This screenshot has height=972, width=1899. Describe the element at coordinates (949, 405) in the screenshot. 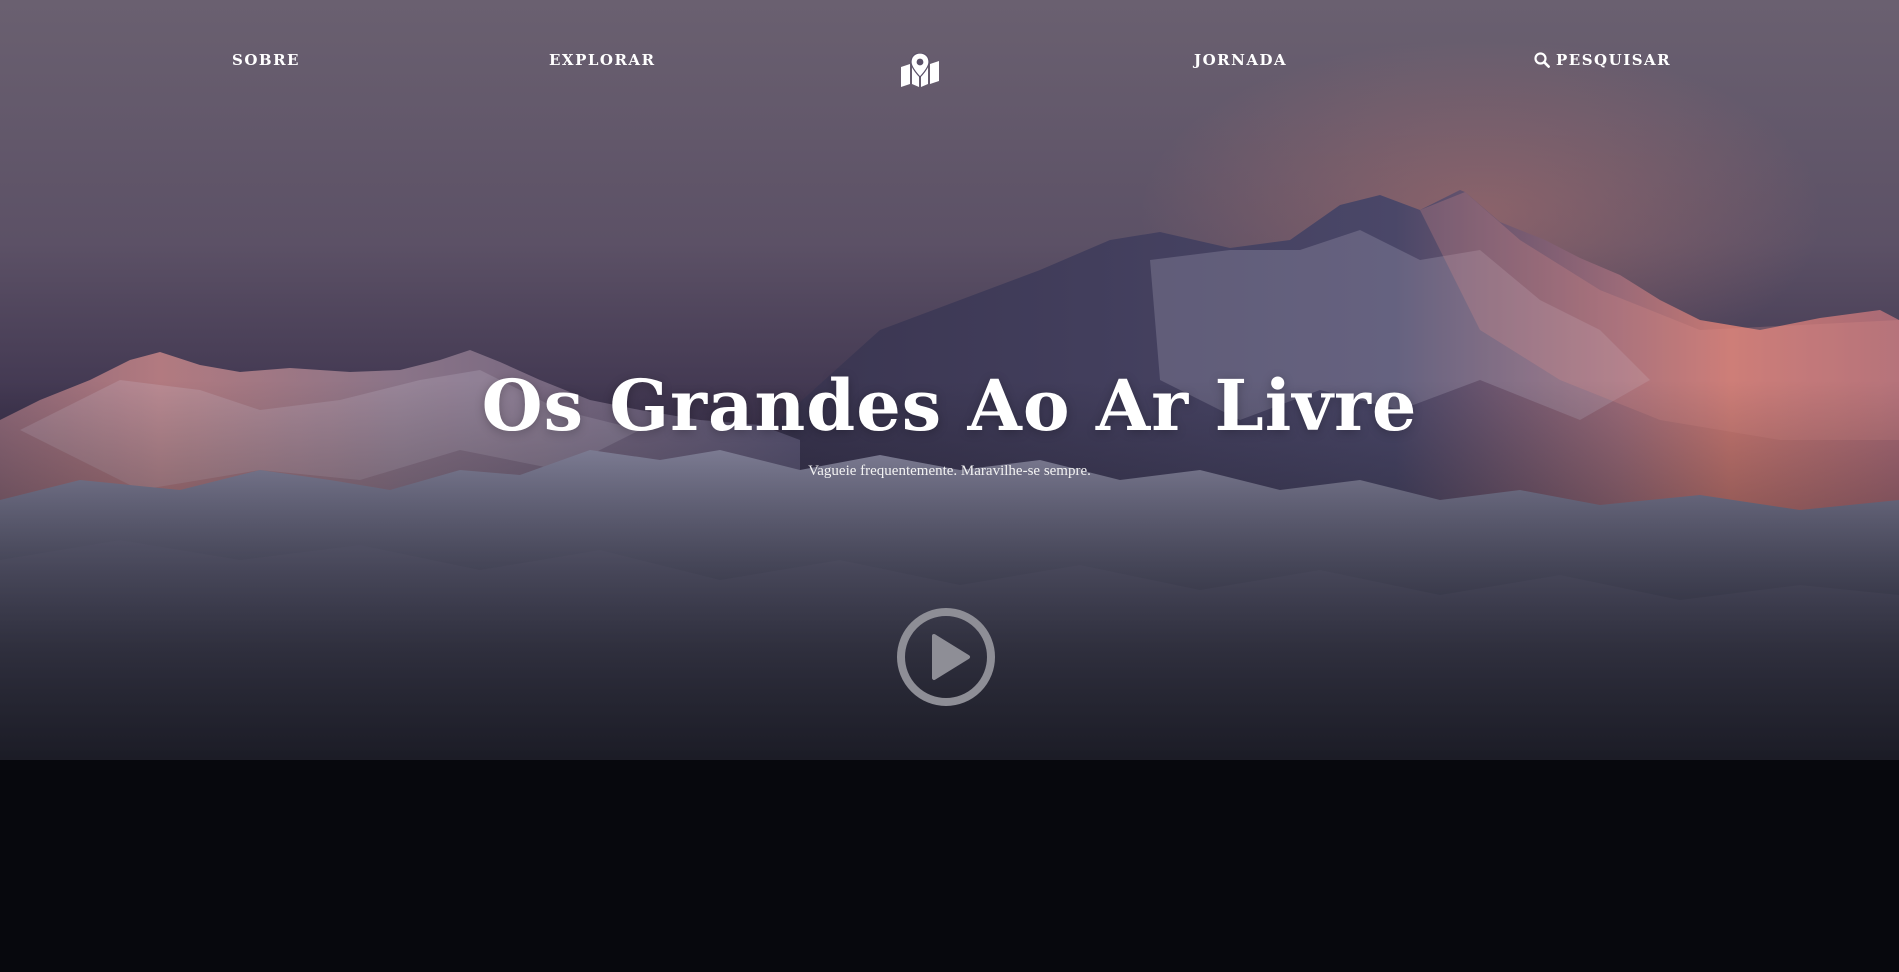

I see `hero-title: Os Grandes Ao Ar Livre` at that location.